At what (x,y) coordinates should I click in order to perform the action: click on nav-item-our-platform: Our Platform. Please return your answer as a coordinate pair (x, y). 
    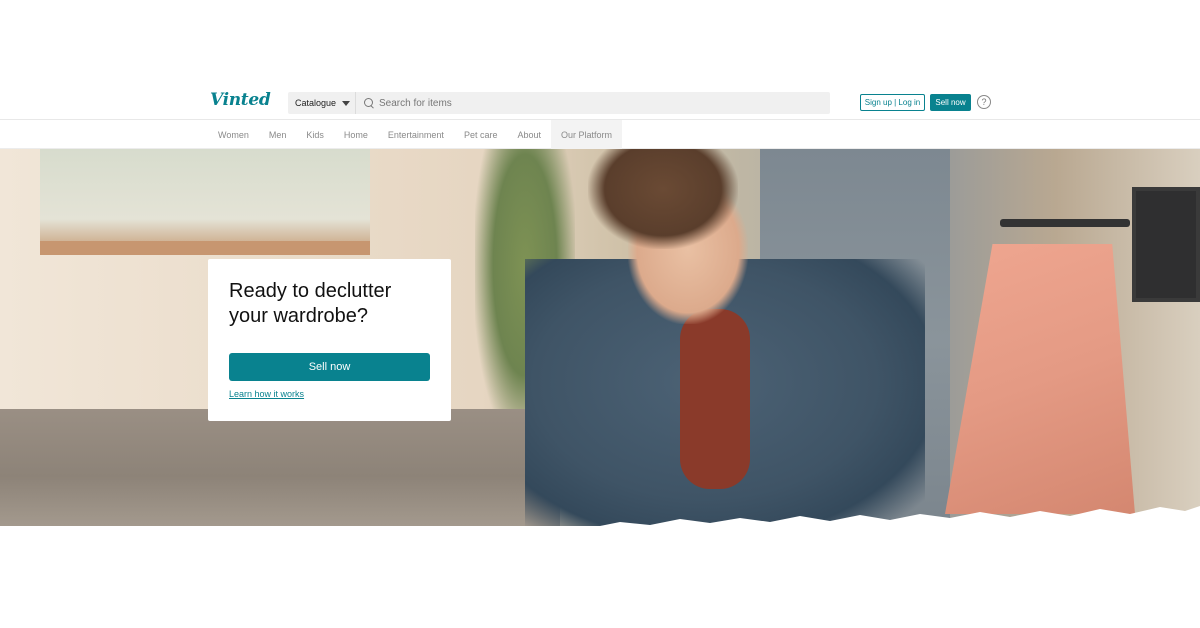
    Looking at the image, I should click on (587, 134).